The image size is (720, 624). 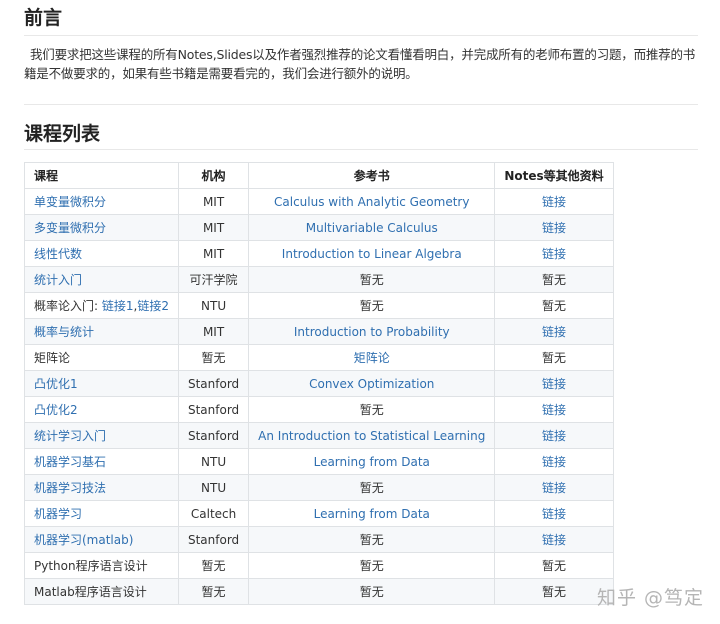 What do you see at coordinates (90, 592) in the screenshot?
I see `course-name: Matlab程序语言设计` at bounding box center [90, 592].